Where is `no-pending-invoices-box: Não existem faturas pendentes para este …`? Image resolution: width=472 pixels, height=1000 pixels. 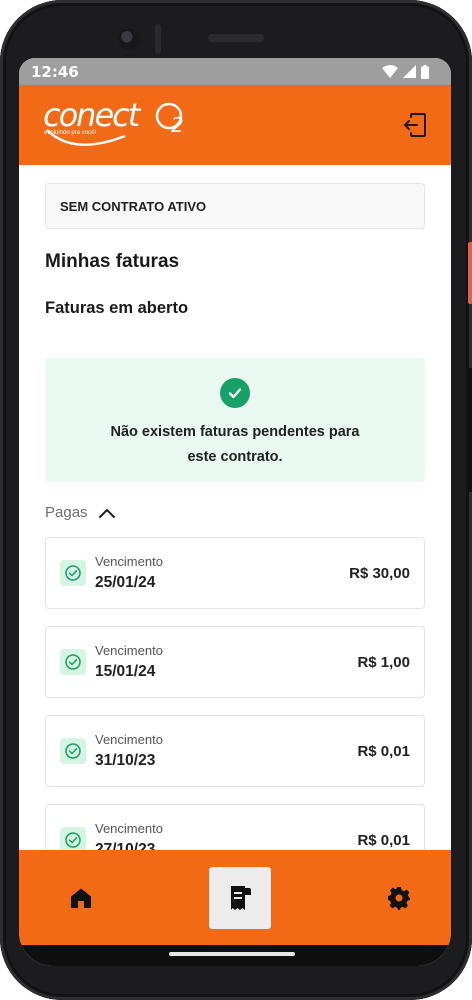 no-pending-invoices-box: Não existem faturas pendentes para este … is located at coordinates (235, 420).